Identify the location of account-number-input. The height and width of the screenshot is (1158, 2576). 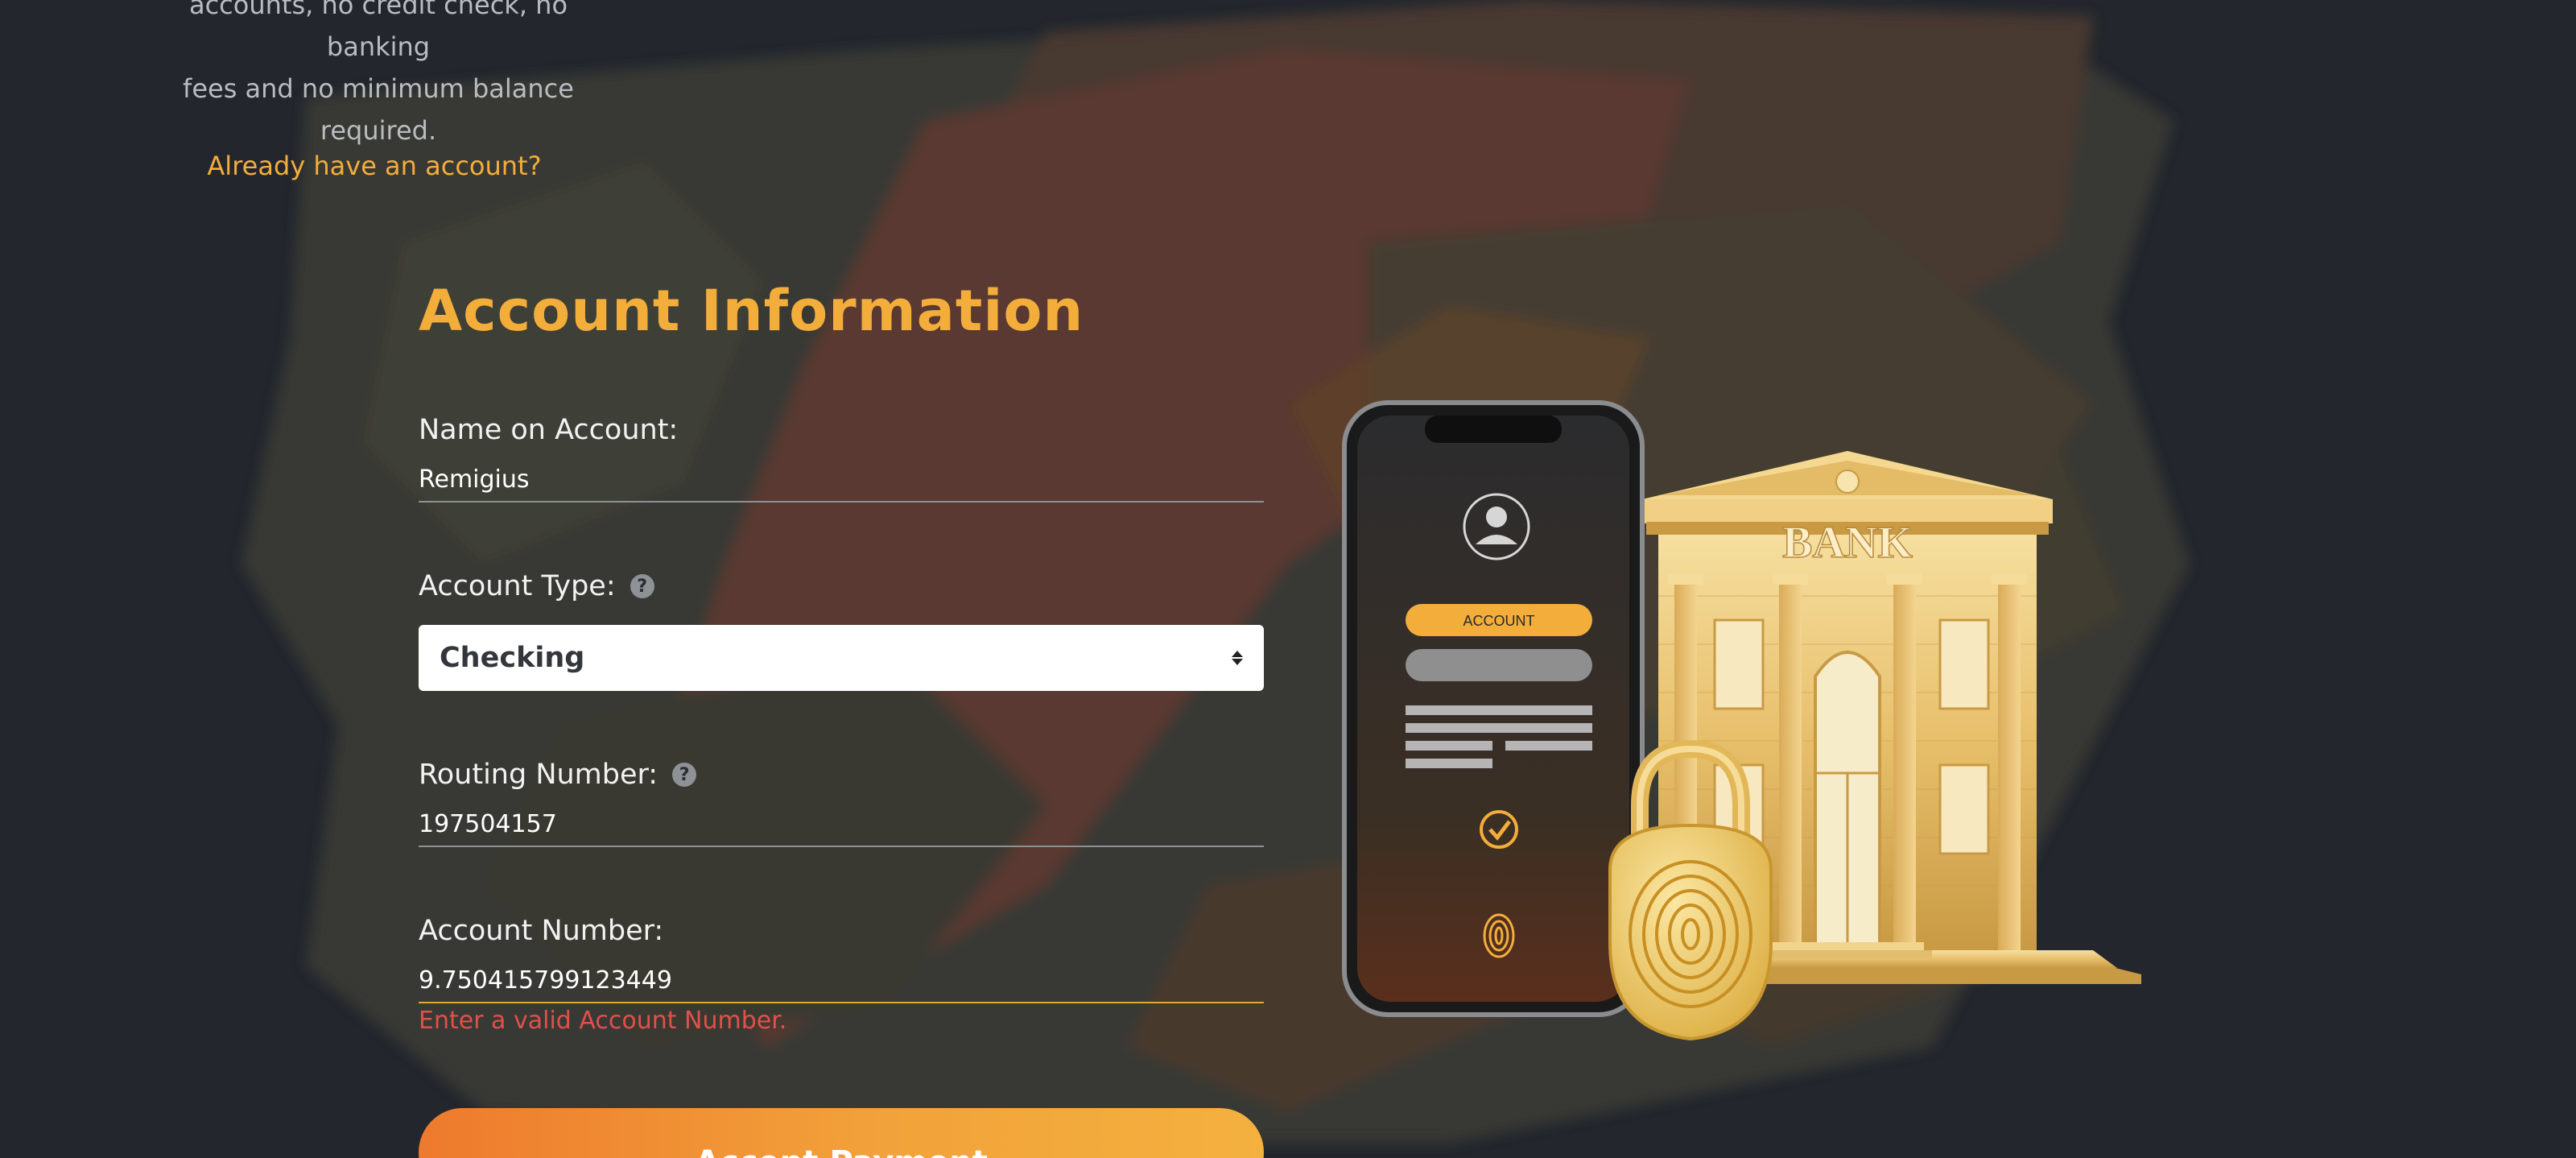
(842, 980).